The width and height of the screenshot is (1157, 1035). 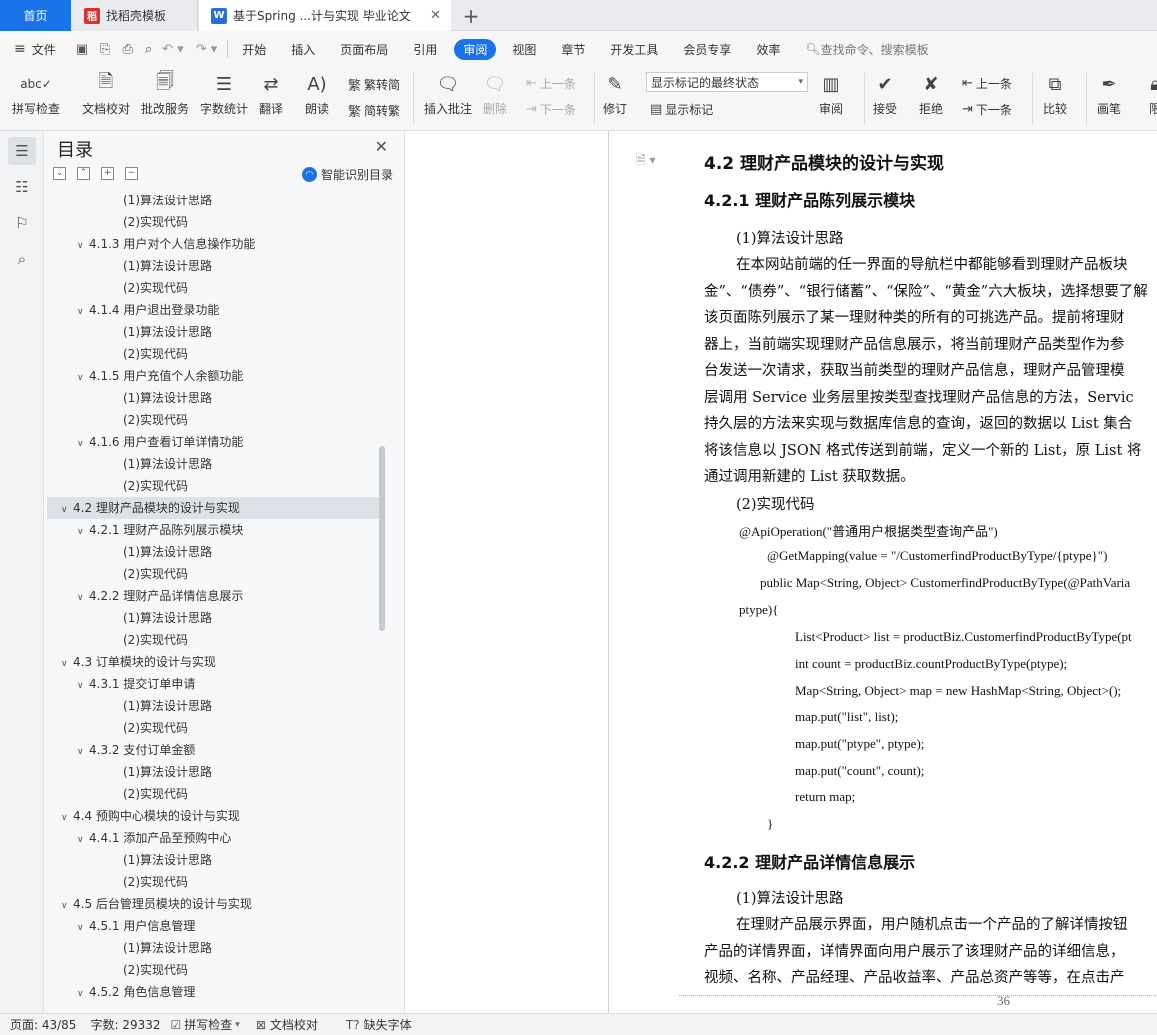 I want to click on toc-item-section: ∨ 4.3.2 支付订单金额, so click(x=213, y=750).